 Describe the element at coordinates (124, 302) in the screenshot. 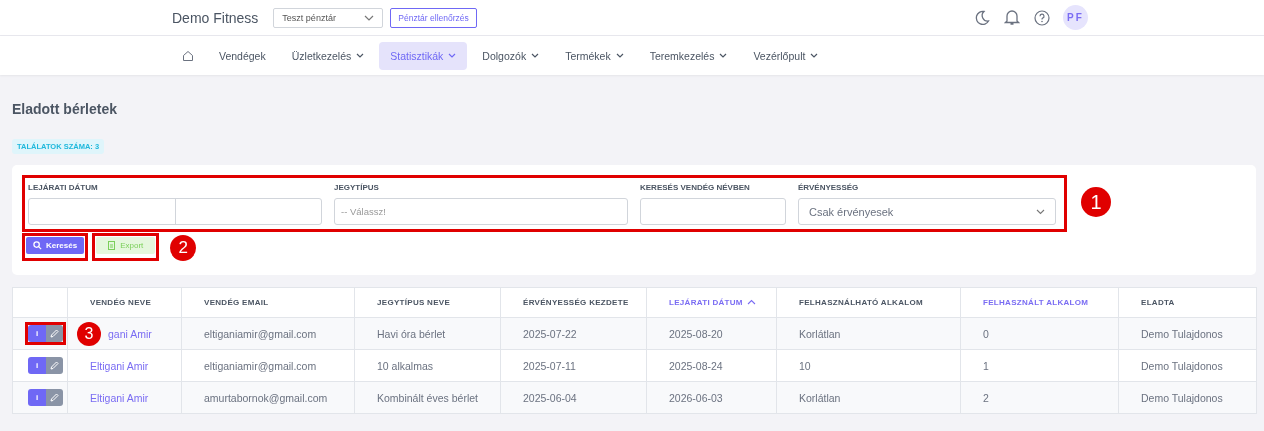

I see `column-header: VENDÉG NEVE` at that location.